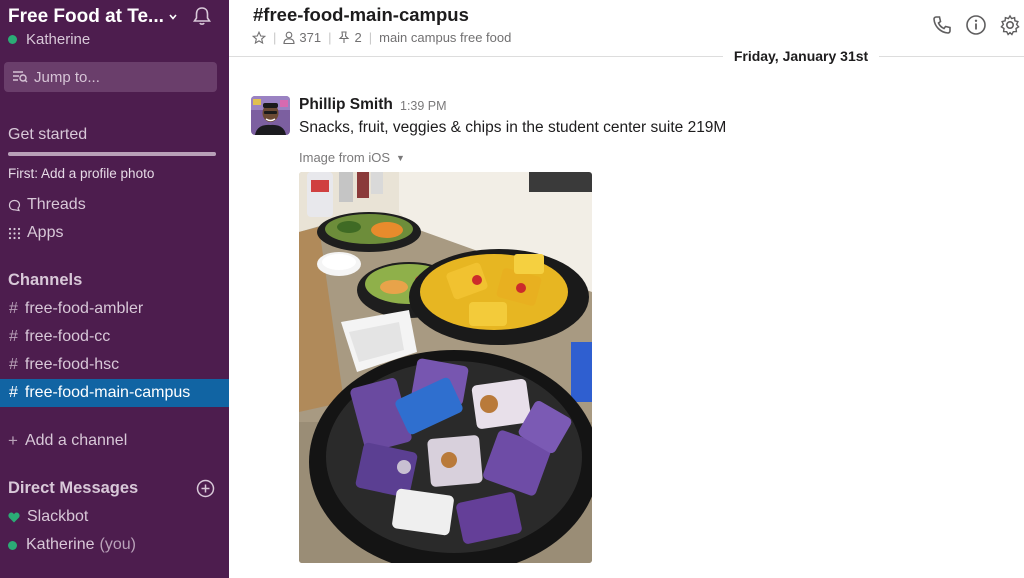  I want to click on channel-topic: main campus free food, so click(445, 37).